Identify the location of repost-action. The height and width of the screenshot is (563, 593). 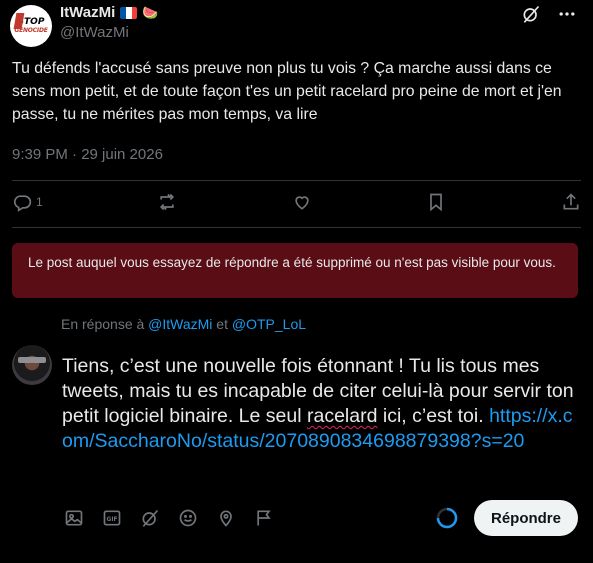
(167, 202).